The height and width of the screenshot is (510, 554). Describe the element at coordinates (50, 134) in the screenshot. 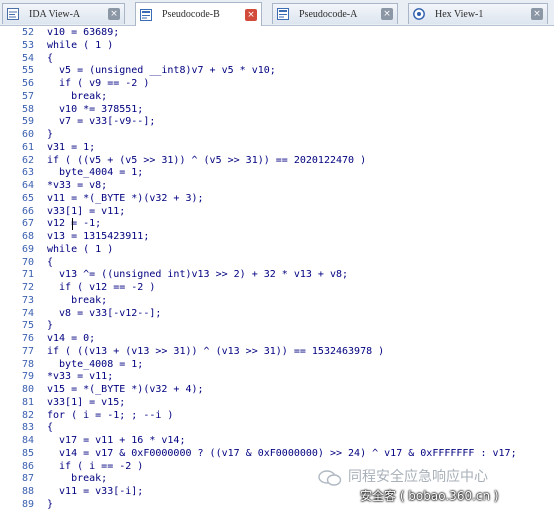

I see `code-text: }` at that location.